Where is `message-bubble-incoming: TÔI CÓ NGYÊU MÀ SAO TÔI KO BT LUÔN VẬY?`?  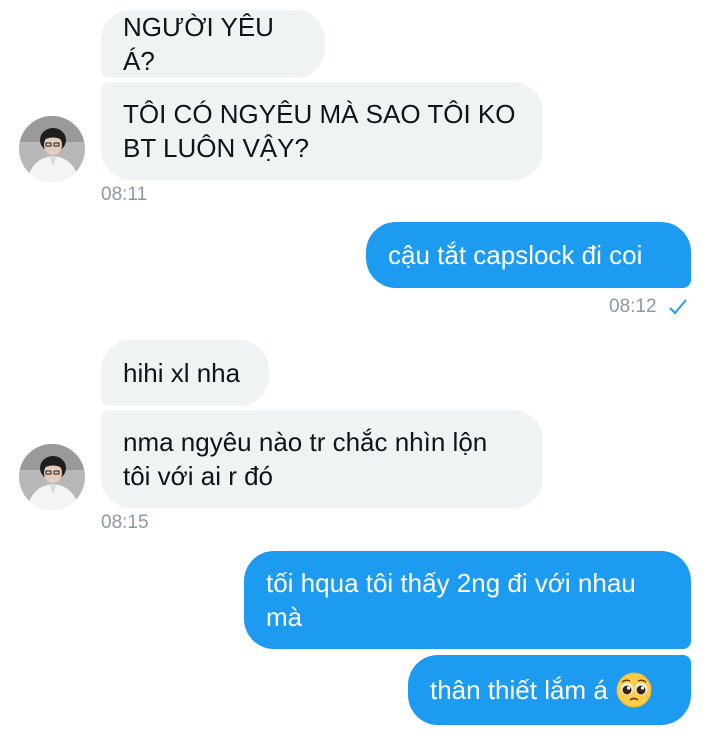 message-bubble-incoming: TÔI CÓ NGYÊU MÀ SAO TÔI KO BT LUÔN VẬY? is located at coordinates (322, 131).